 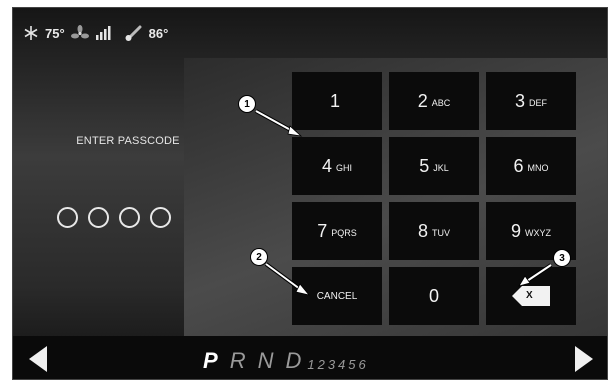 I want to click on gear-p: P, so click(x=210, y=360).